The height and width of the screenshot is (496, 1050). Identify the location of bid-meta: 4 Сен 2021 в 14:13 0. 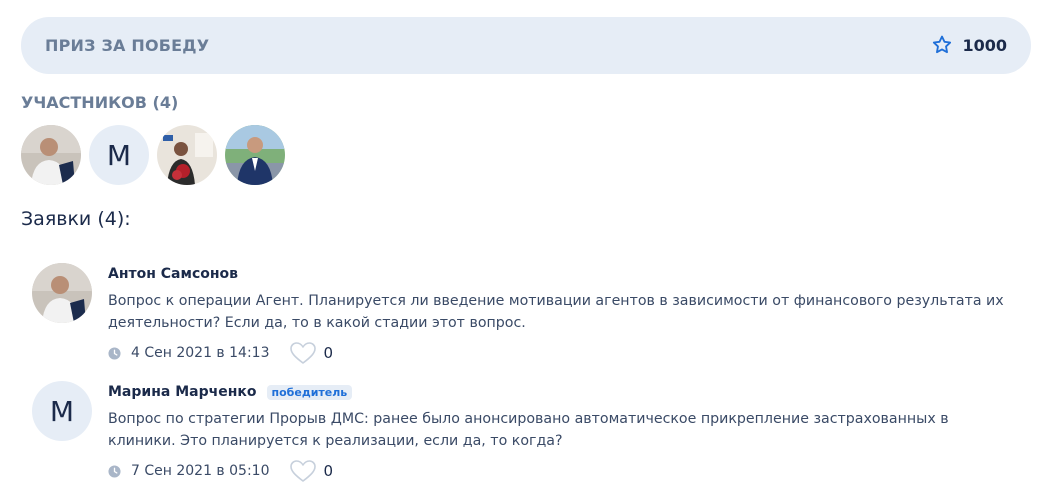
(558, 353).